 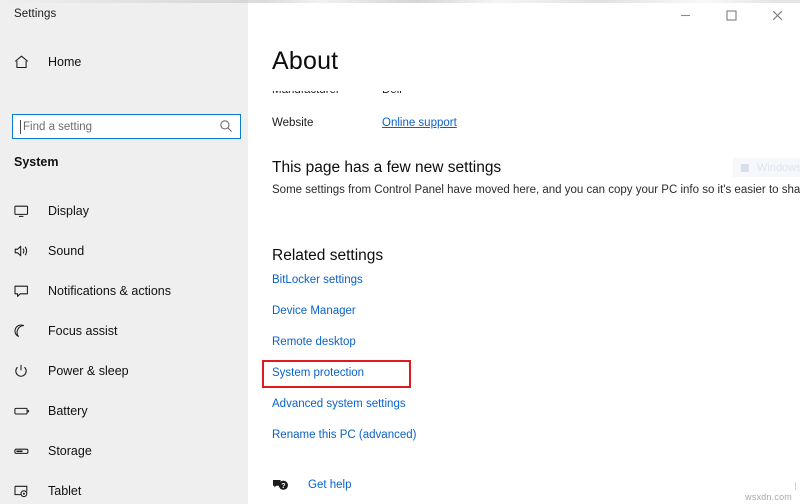 I want to click on search-icon, so click(x=226, y=128).